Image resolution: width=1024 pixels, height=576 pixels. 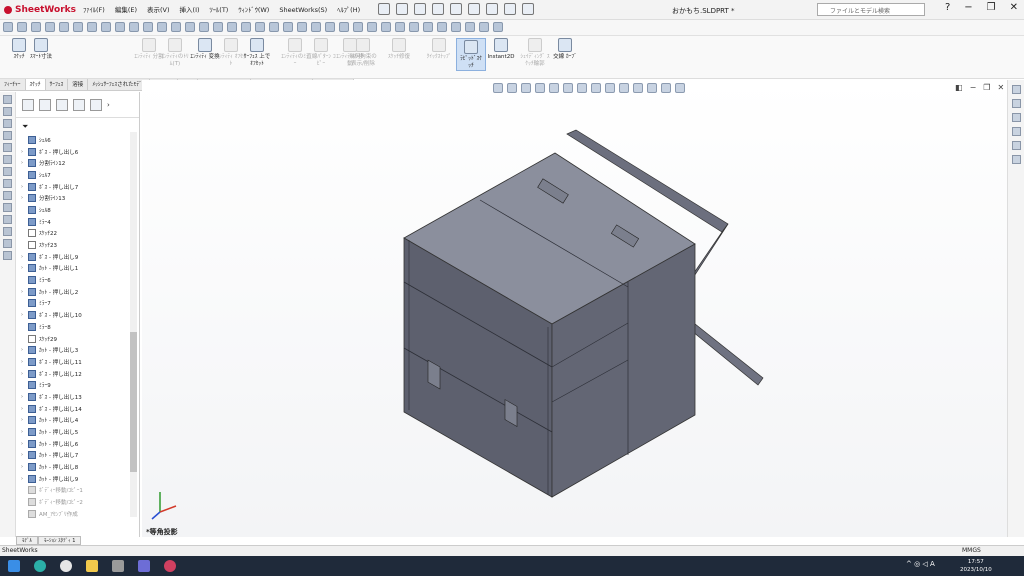 I want to click on ribbon-button-8: 直線ﾊﾟﾀｰﾝ ｺﾋﾟｰ, so click(x=321, y=52).